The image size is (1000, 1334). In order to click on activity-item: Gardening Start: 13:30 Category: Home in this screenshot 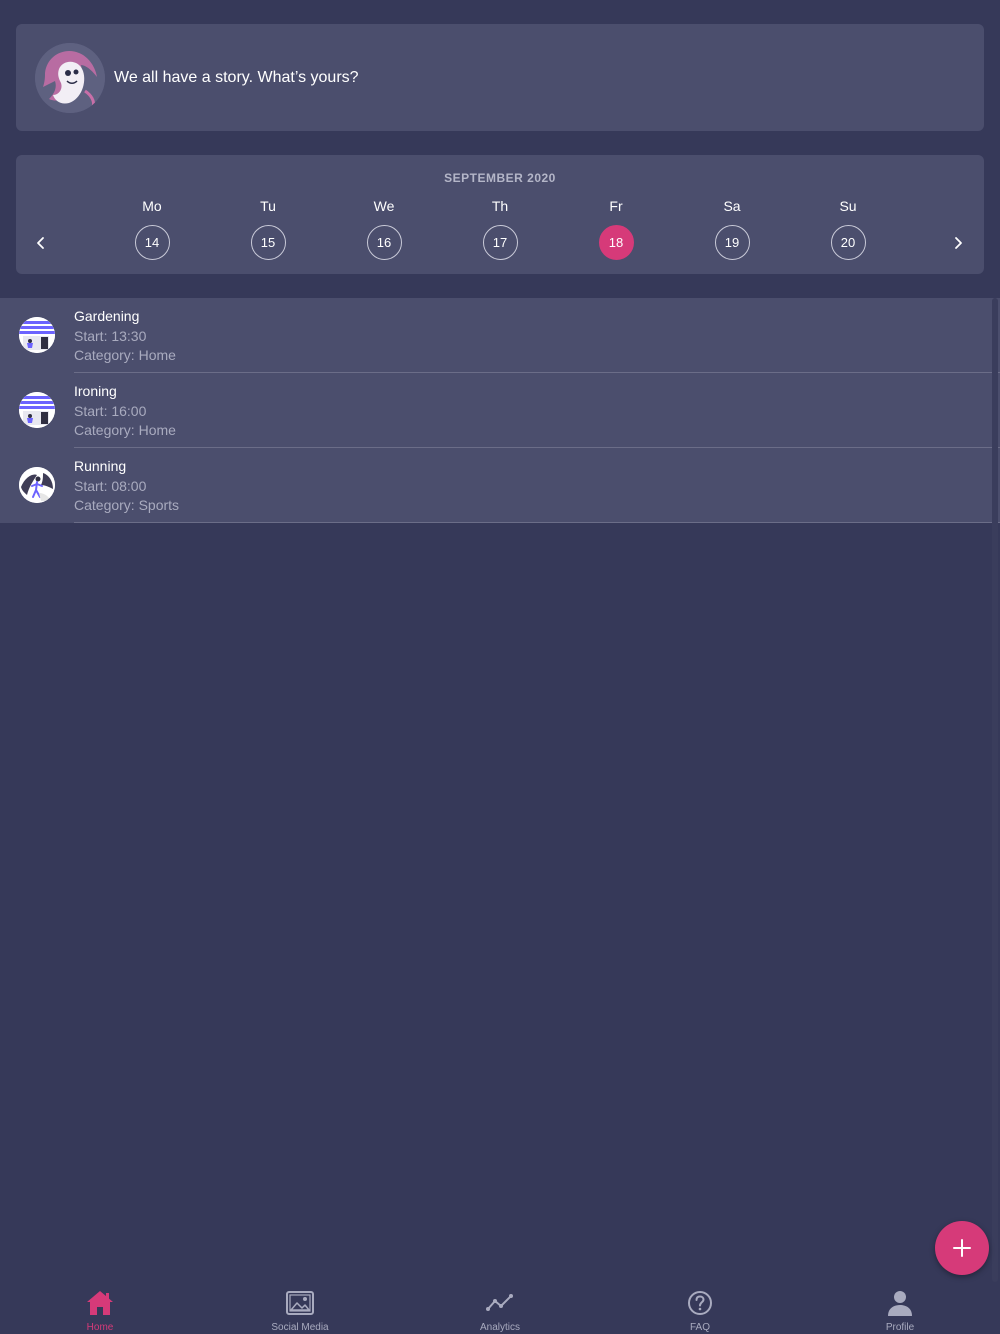, I will do `click(500, 335)`.